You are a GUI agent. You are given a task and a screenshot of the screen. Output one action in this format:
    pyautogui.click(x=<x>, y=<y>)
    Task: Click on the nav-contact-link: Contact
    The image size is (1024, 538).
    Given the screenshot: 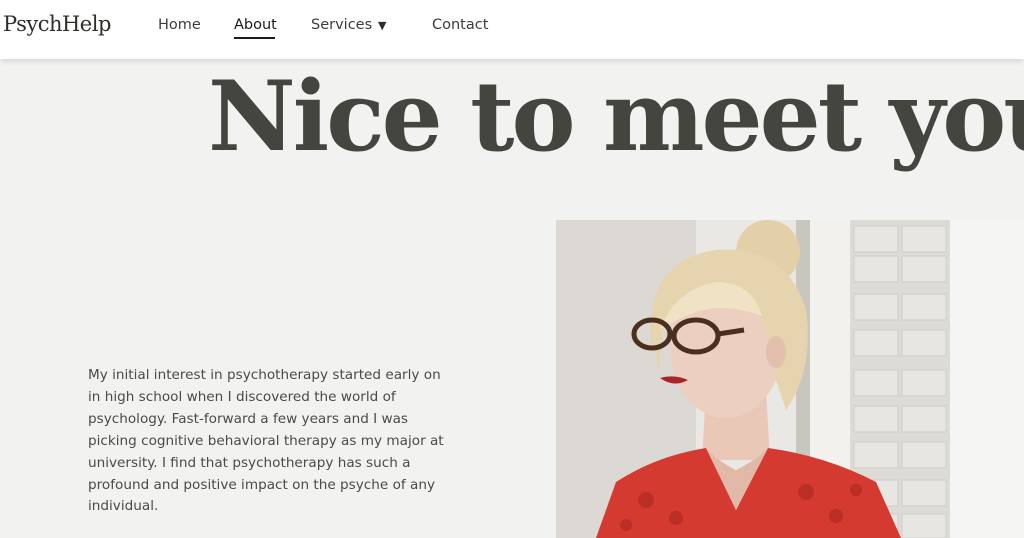 What is the action you would take?
    pyautogui.click(x=460, y=25)
    